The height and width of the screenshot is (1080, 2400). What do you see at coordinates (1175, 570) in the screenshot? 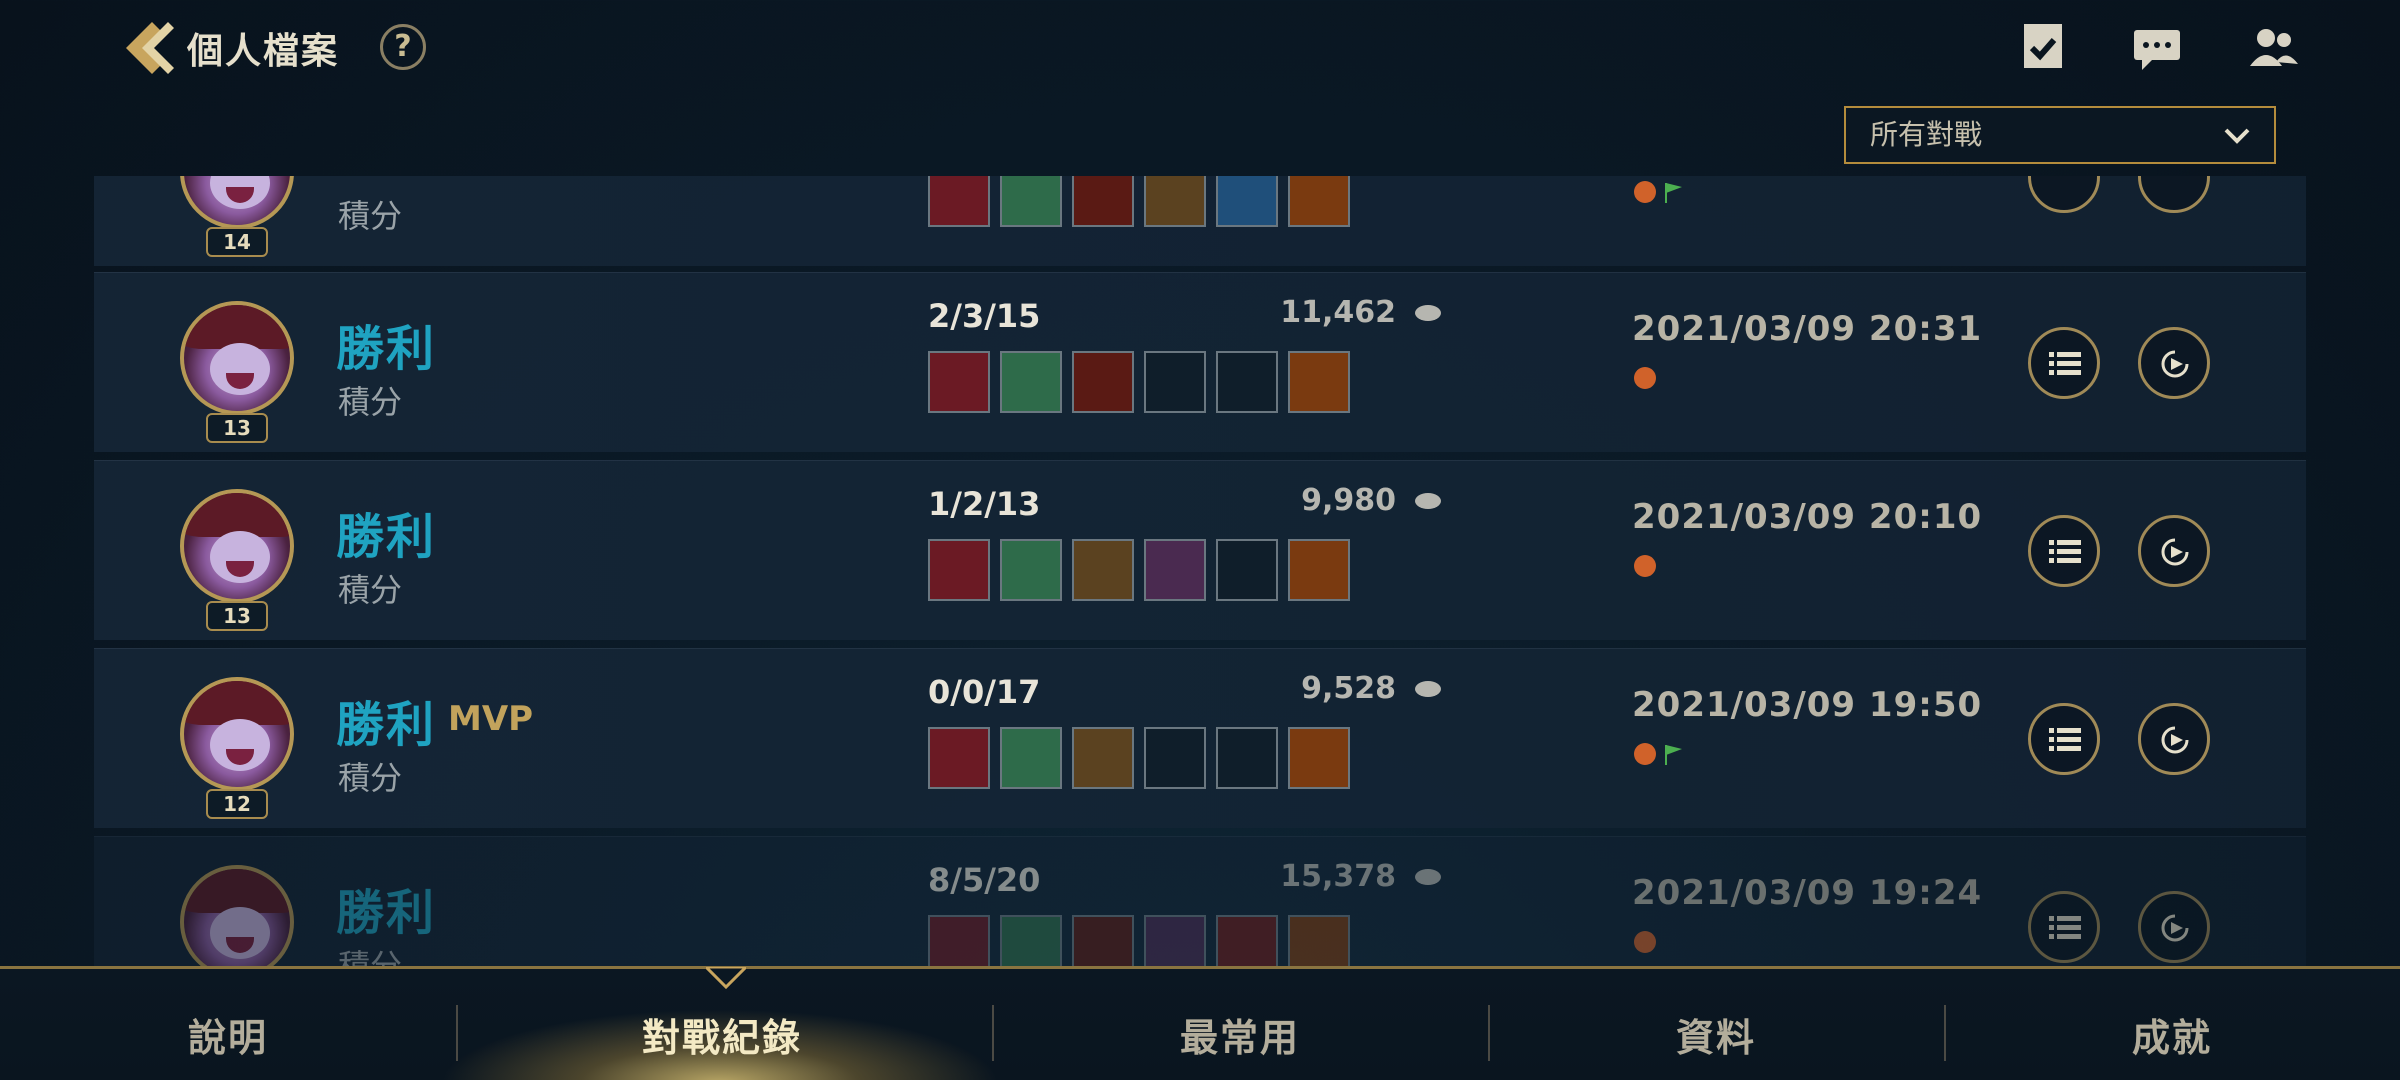
I see `purple-tome-item-icon` at bounding box center [1175, 570].